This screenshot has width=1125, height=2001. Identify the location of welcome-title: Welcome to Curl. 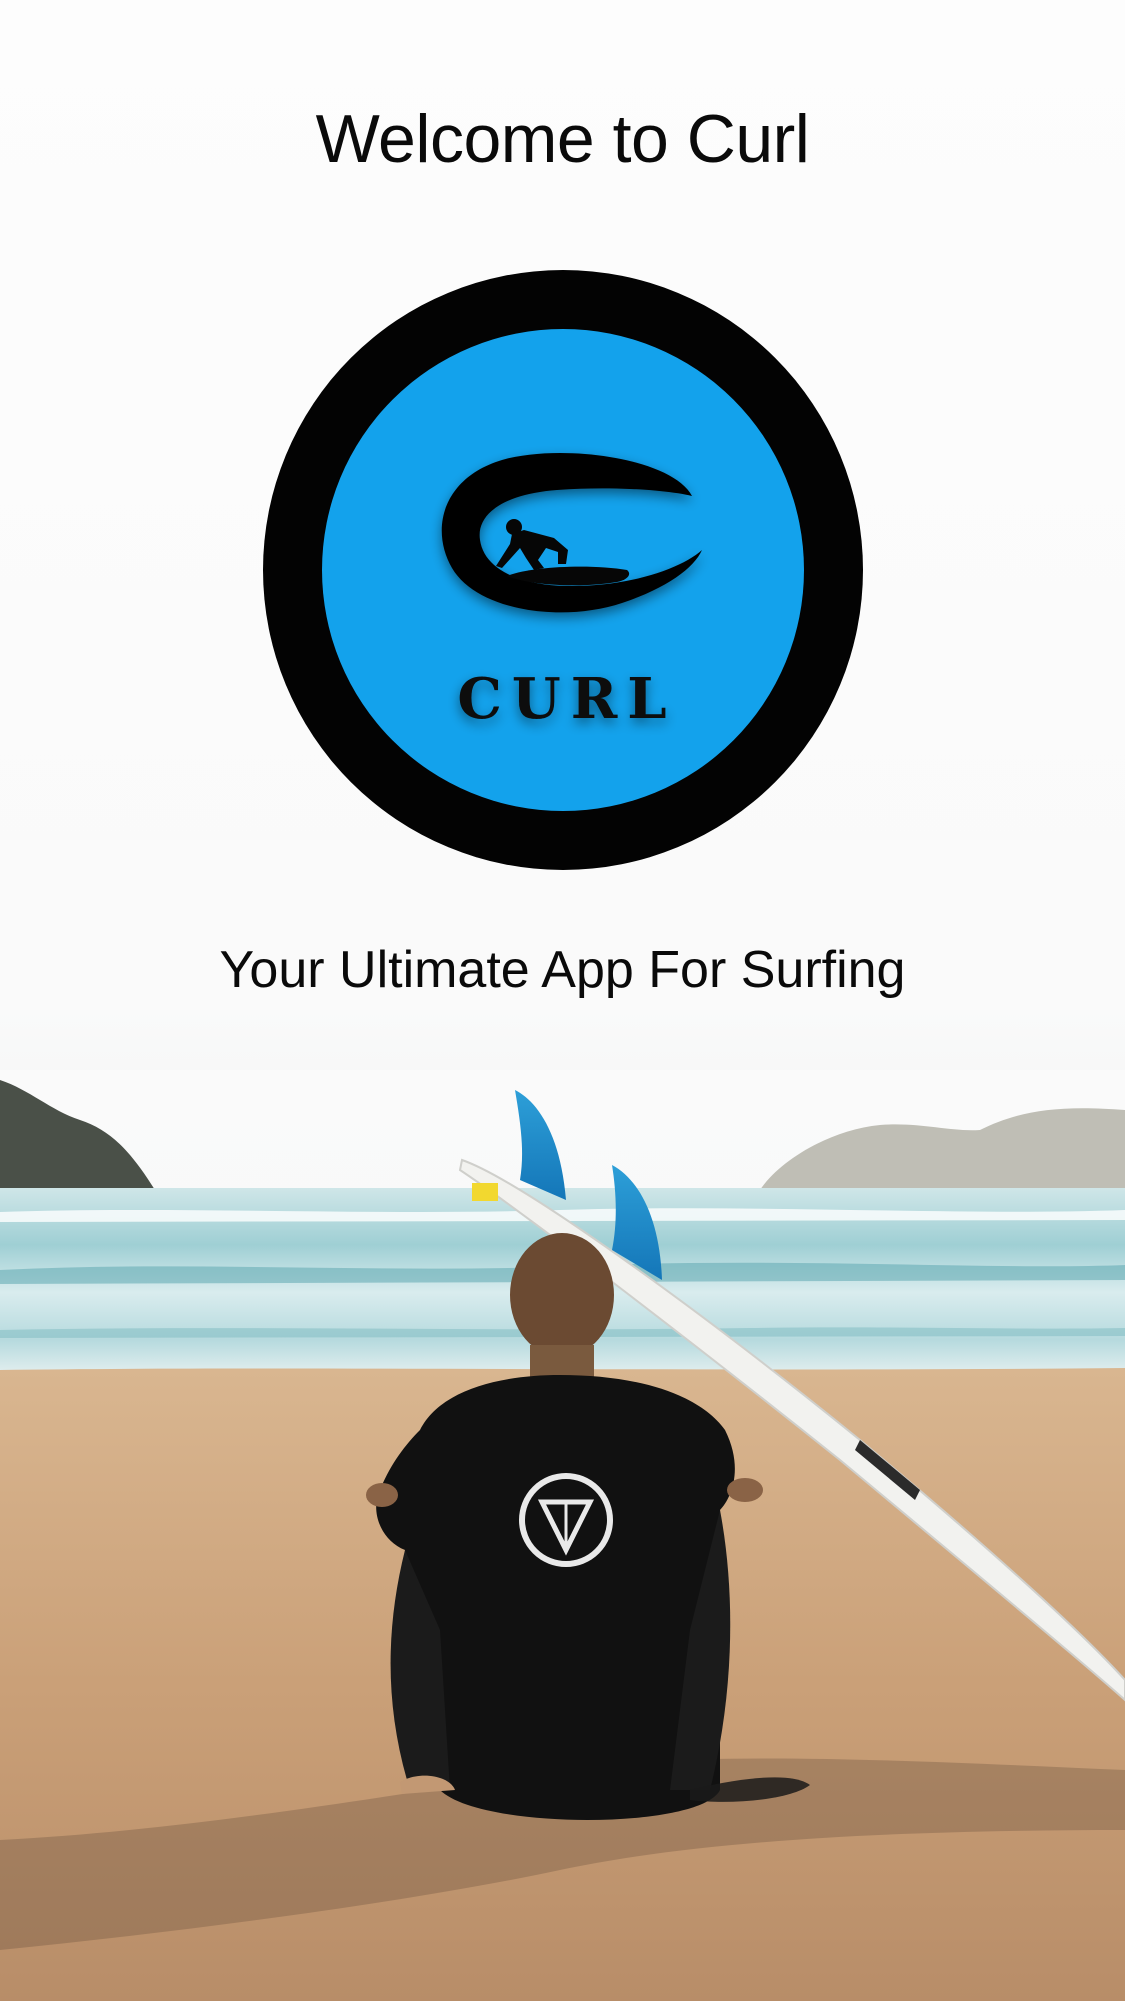
(562, 139).